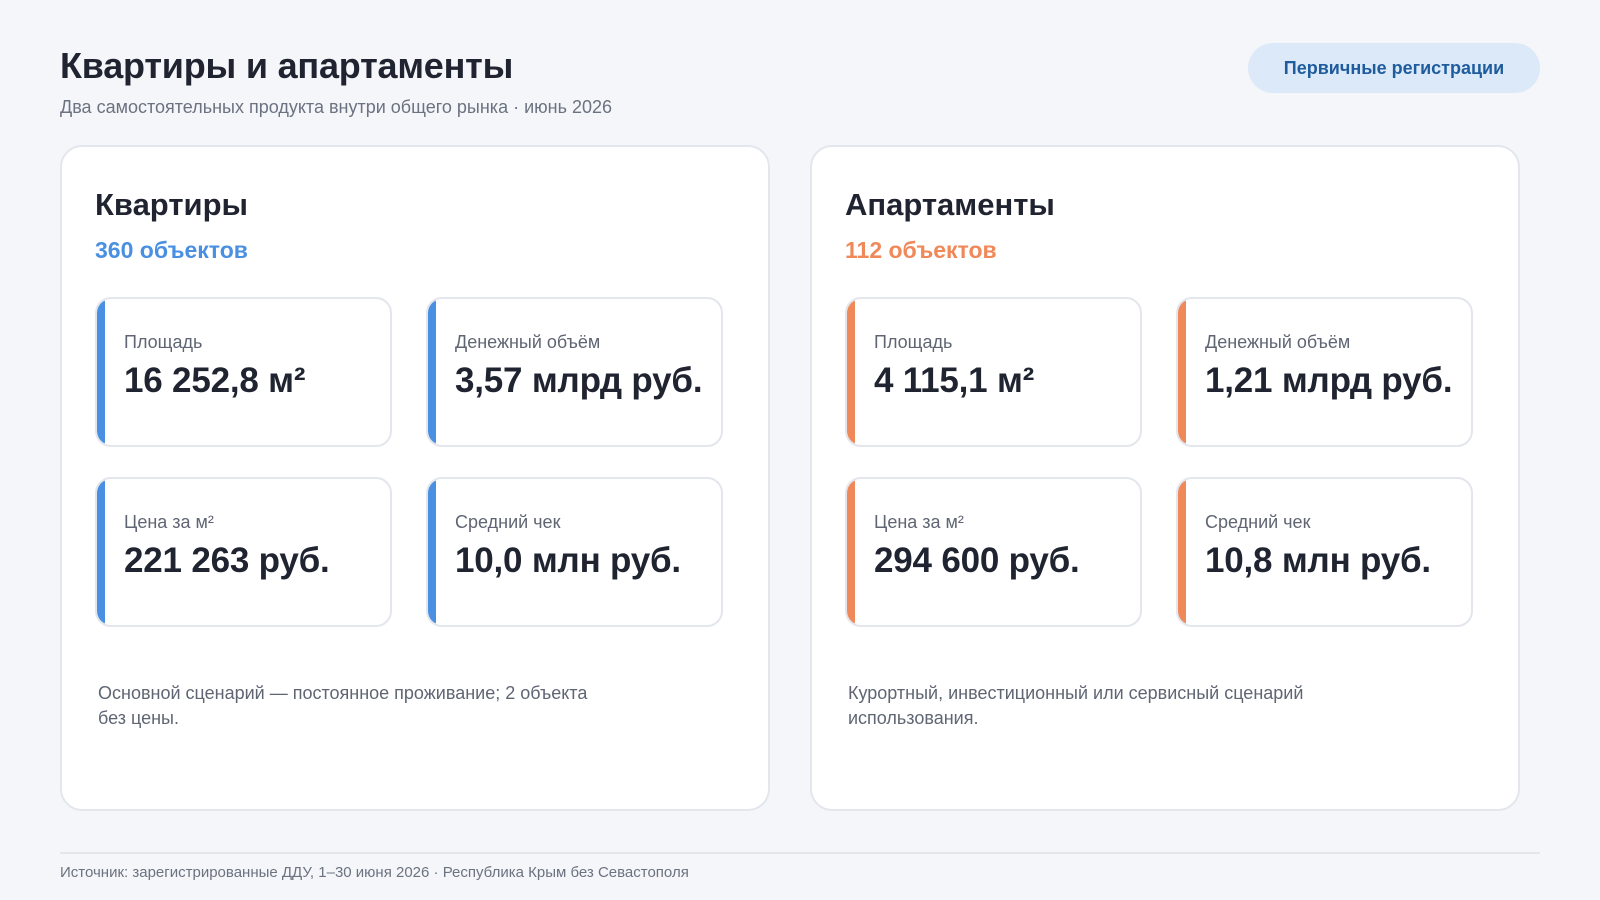  What do you see at coordinates (1329, 380) in the screenshot?
I see `metric-value: 1,21 млрд руб.` at bounding box center [1329, 380].